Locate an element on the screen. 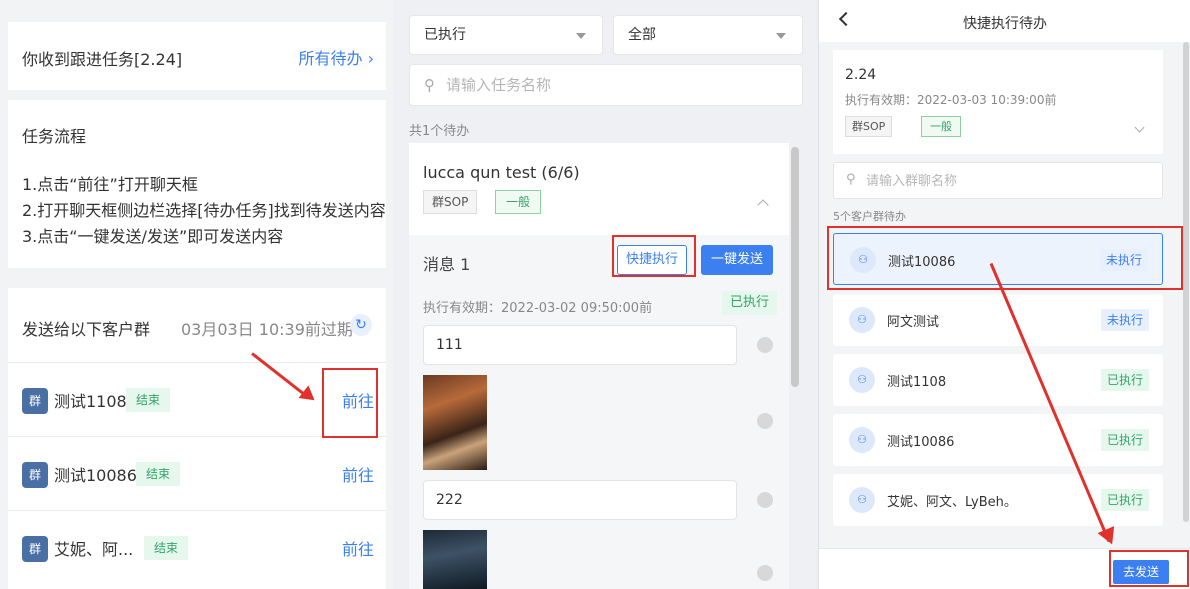  chevron-up-icon is located at coordinates (763, 205).